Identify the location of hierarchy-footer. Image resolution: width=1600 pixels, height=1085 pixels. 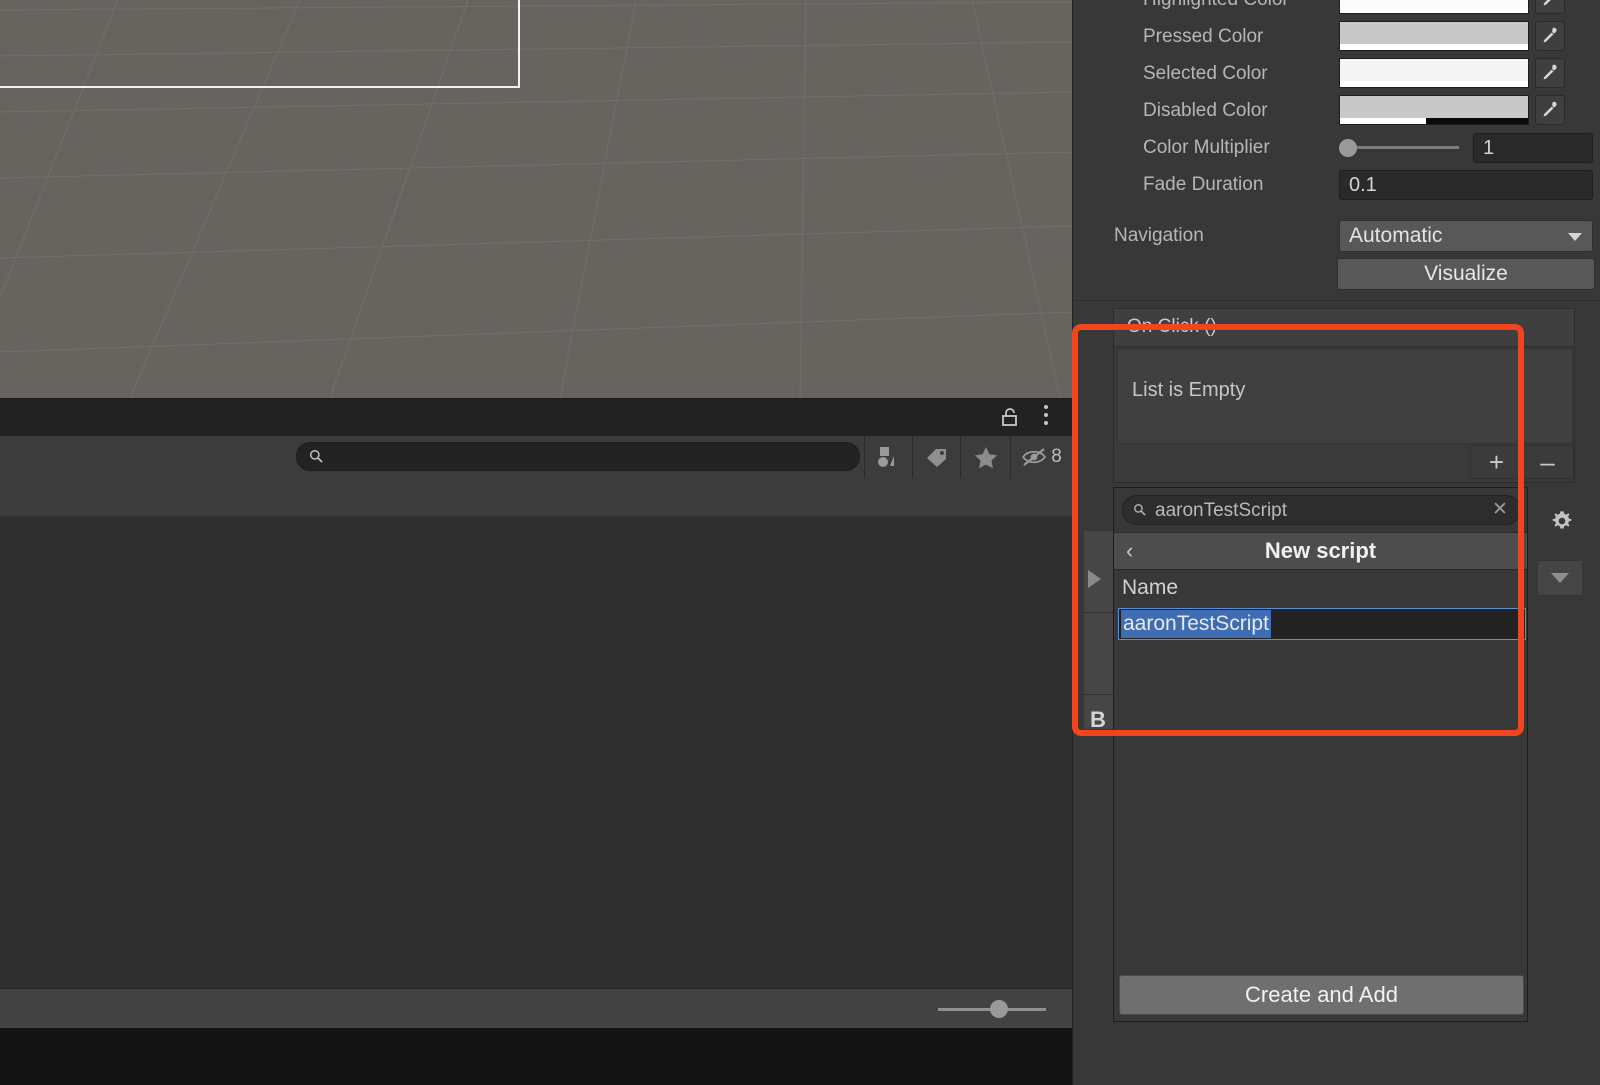
(536, 1008).